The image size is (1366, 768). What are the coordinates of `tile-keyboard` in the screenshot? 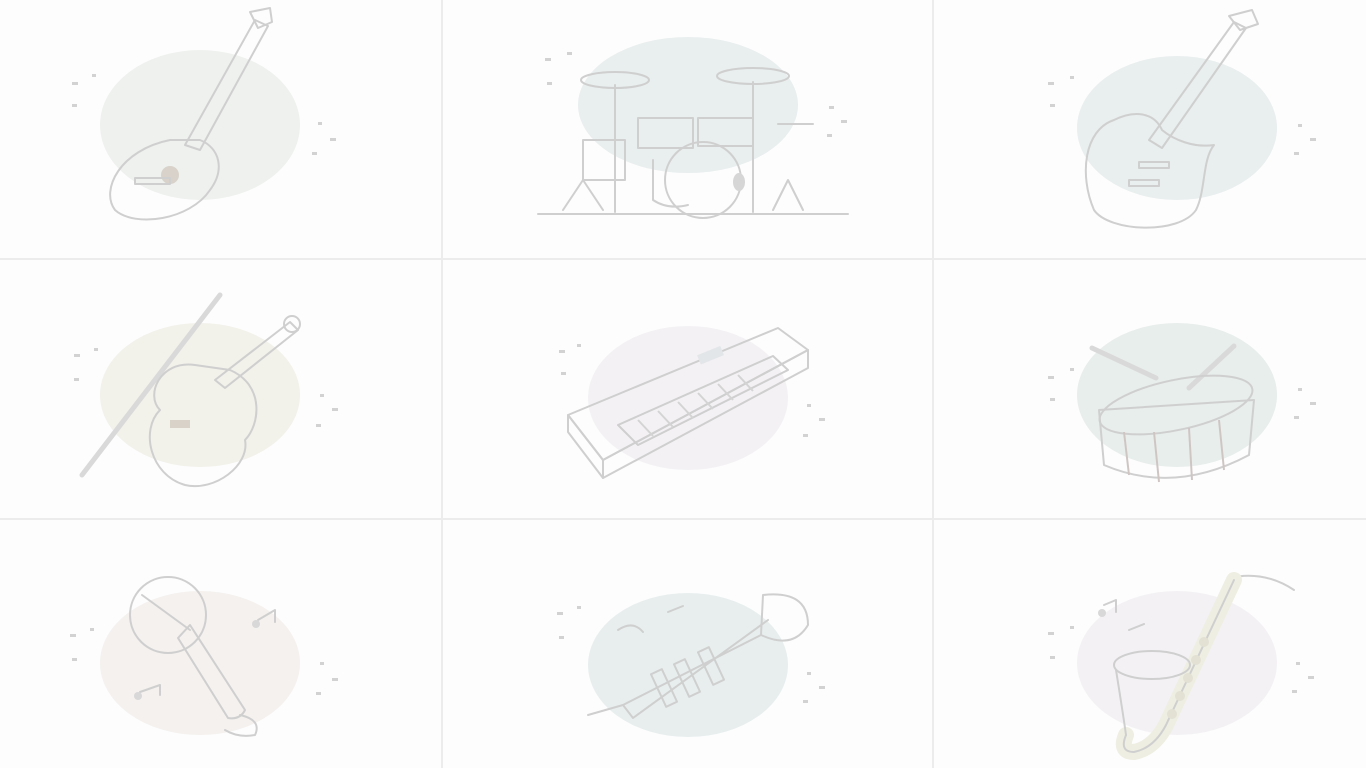 It's located at (687, 389).